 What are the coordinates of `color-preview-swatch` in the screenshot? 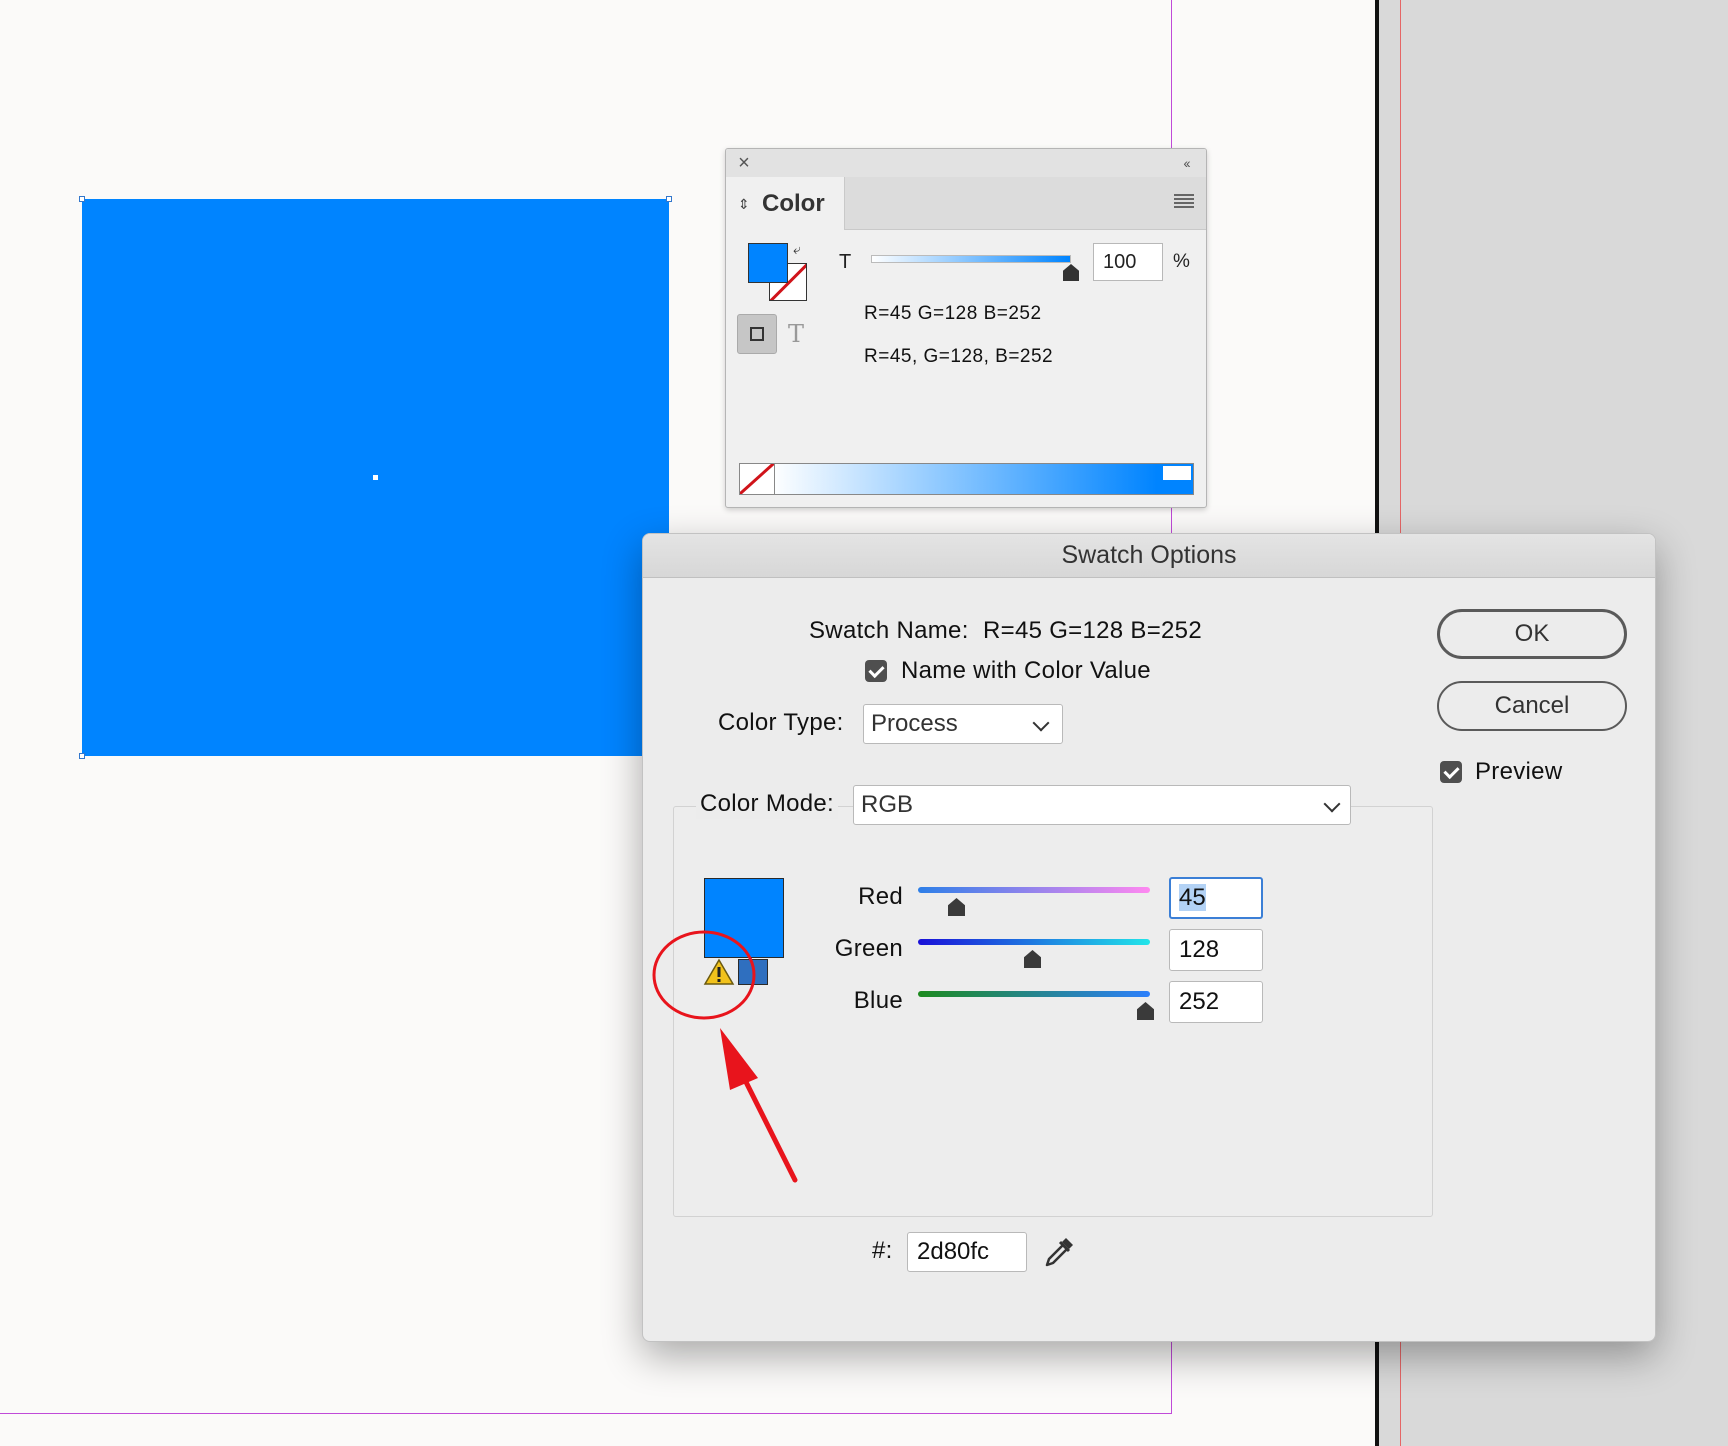 It's located at (744, 918).